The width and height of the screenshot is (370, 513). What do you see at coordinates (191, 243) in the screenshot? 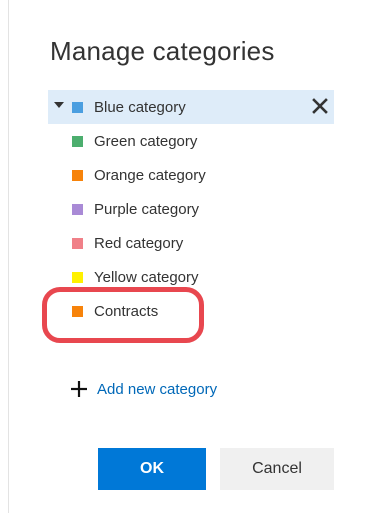
I see `category-item-red: Red category` at bounding box center [191, 243].